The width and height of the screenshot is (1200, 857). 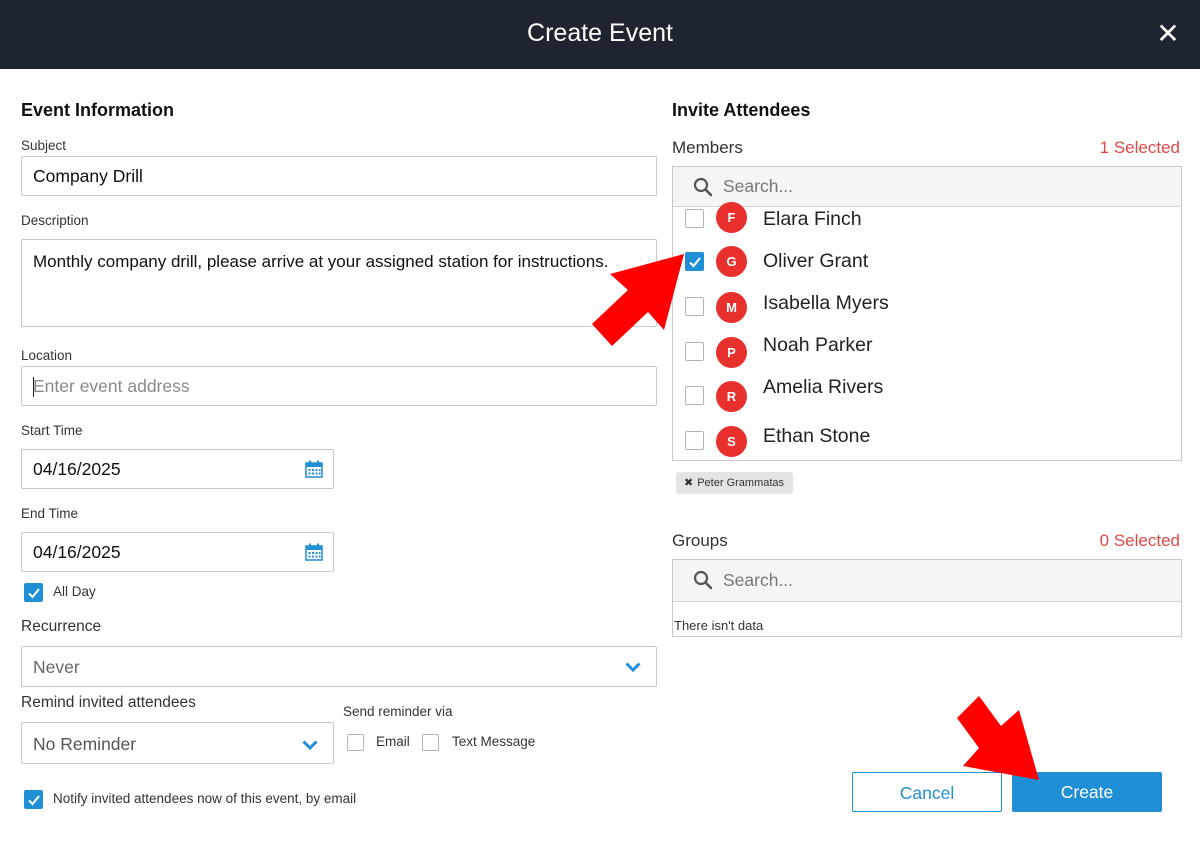 I want to click on groups-selected-count: 0 Selected, so click(x=1139, y=540).